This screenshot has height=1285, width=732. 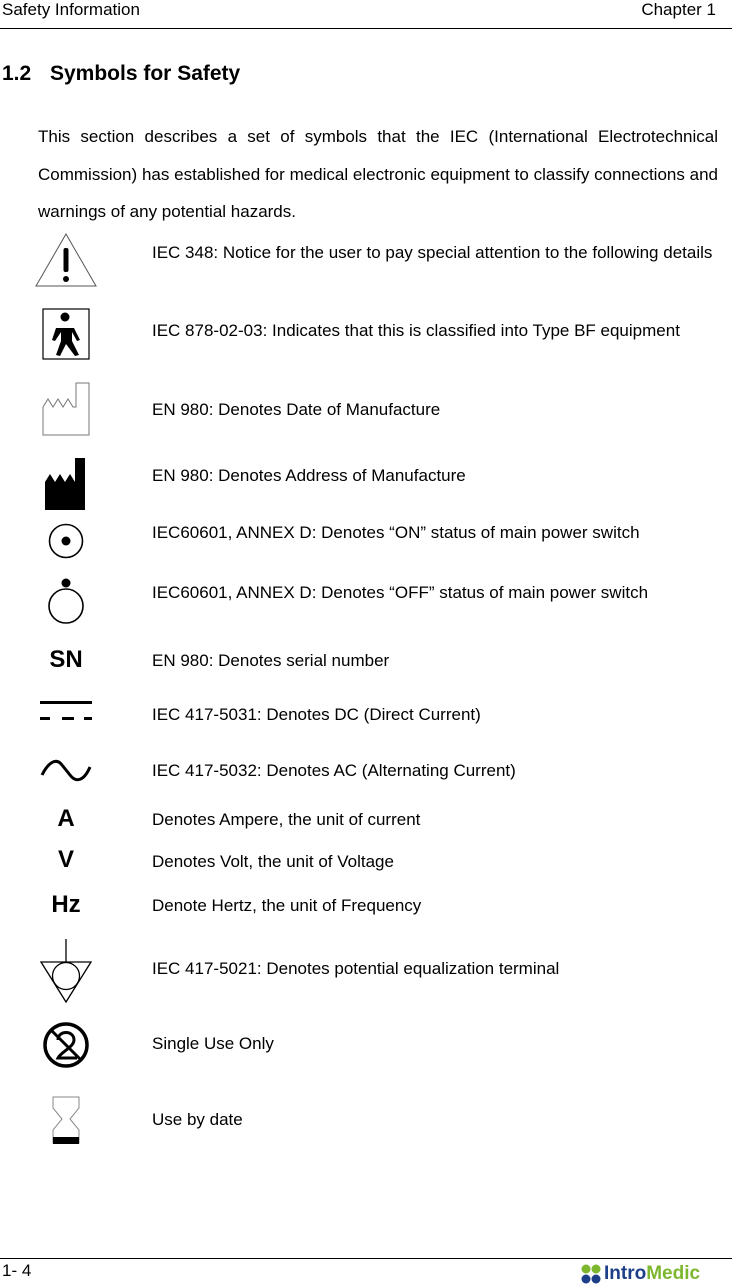 I want to click on equipotential-icon, so click(x=66, y=971).